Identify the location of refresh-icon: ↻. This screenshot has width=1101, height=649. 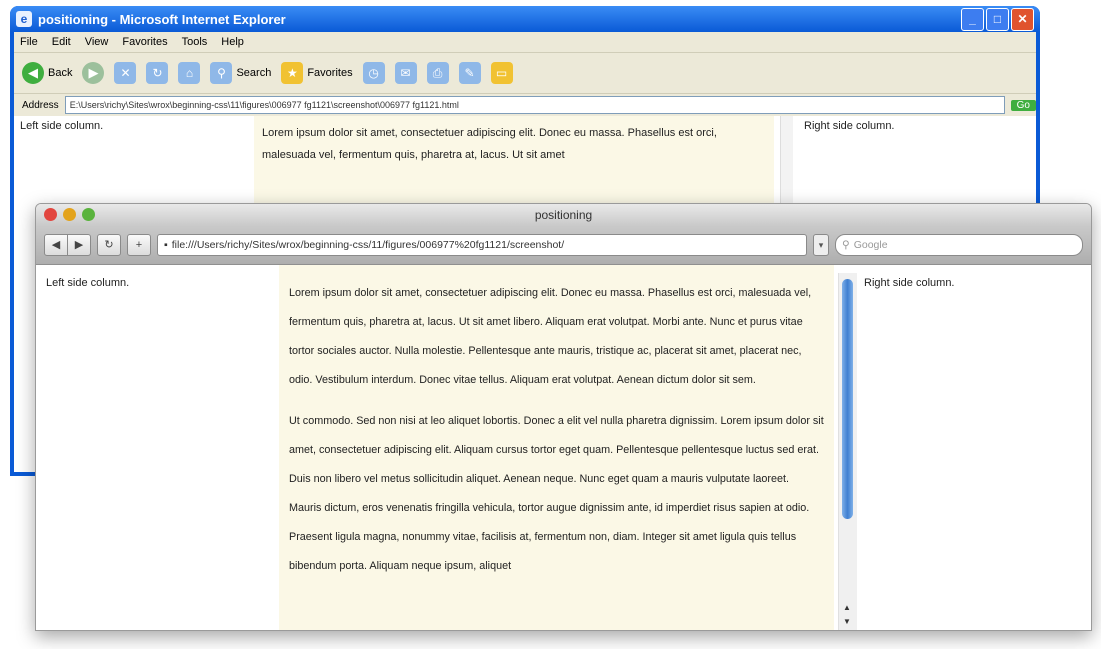
(157, 73).